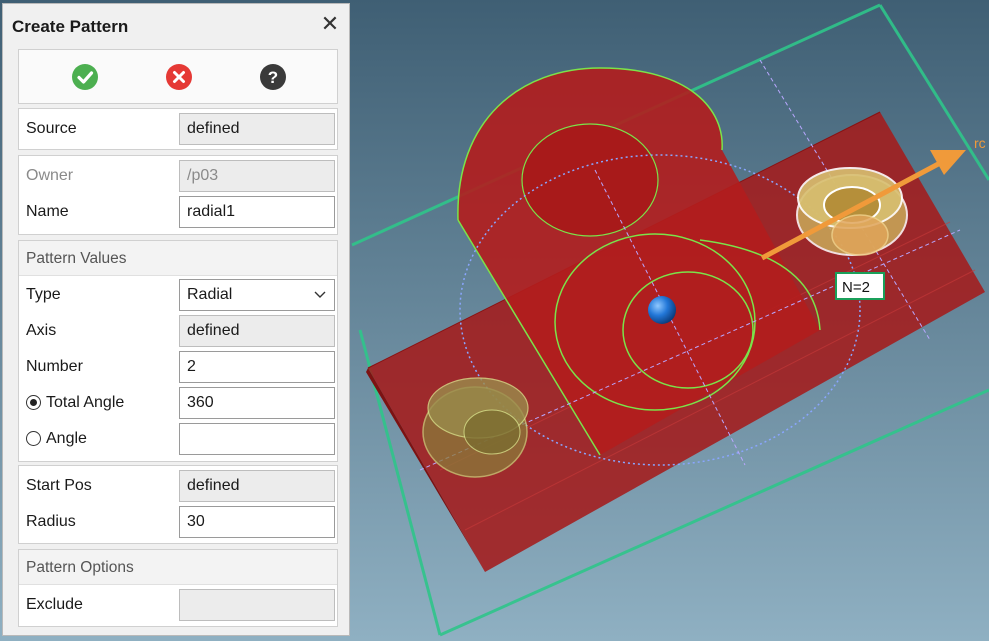 This screenshot has height=641, width=989. What do you see at coordinates (210, 294) in the screenshot?
I see `type-value: Radial` at bounding box center [210, 294].